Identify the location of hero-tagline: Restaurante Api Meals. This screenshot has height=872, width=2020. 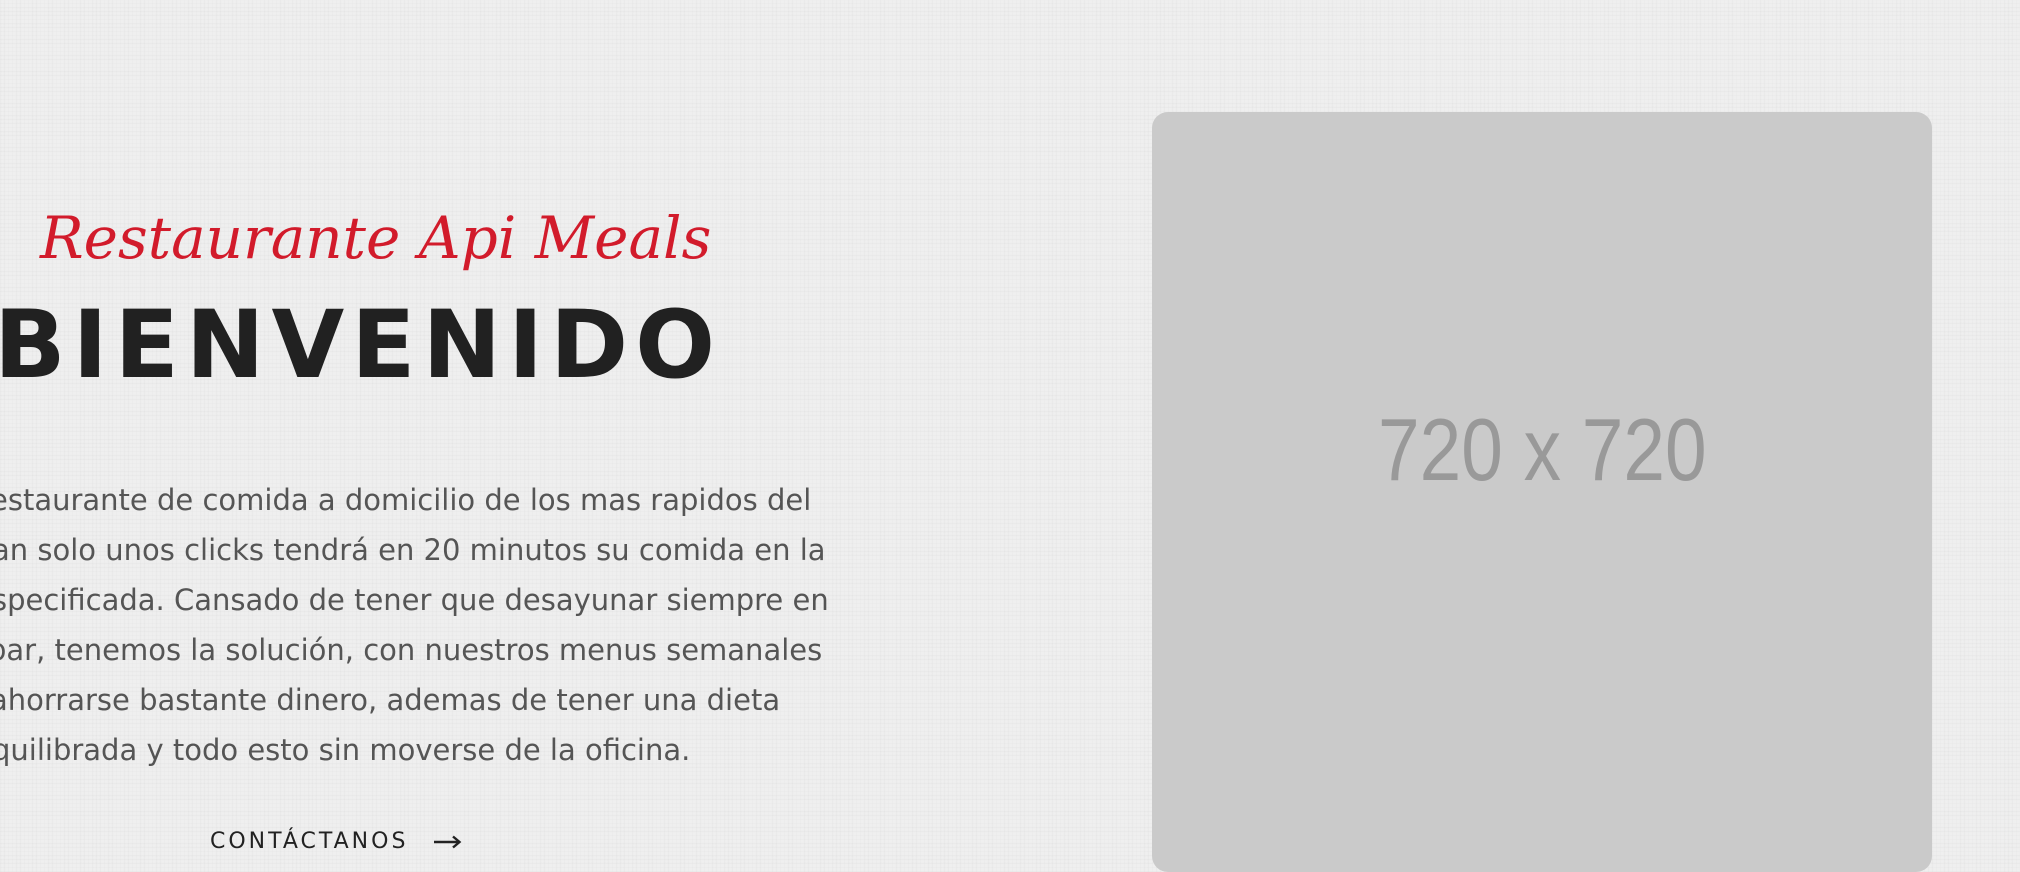
(376, 238).